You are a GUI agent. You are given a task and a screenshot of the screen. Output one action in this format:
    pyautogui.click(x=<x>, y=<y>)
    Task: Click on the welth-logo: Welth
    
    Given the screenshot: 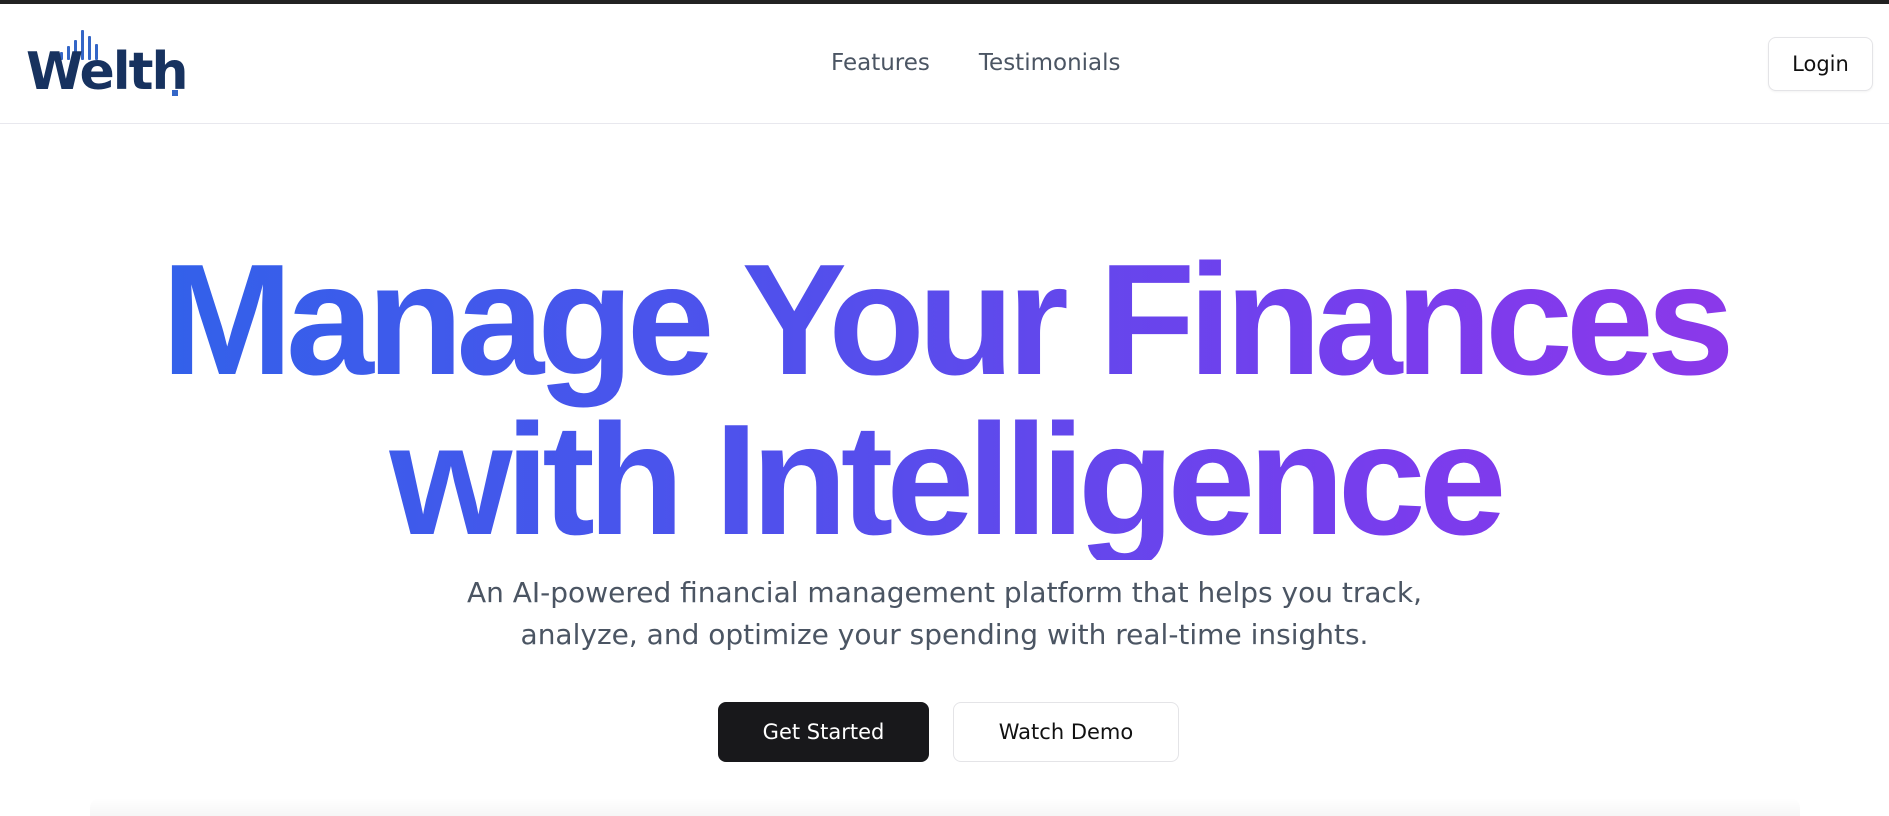 What is the action you would take?
    pyautogui.click(x=107, y=70)
    